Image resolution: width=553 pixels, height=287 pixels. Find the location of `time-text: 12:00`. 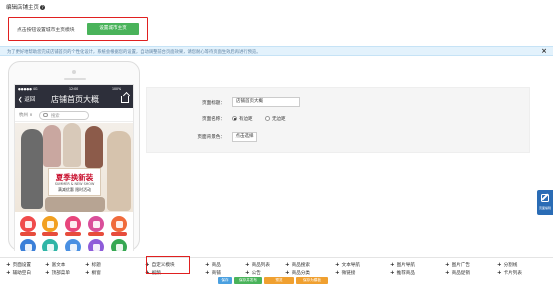

time-text: 12:00 is located at coordinates (74, 88).